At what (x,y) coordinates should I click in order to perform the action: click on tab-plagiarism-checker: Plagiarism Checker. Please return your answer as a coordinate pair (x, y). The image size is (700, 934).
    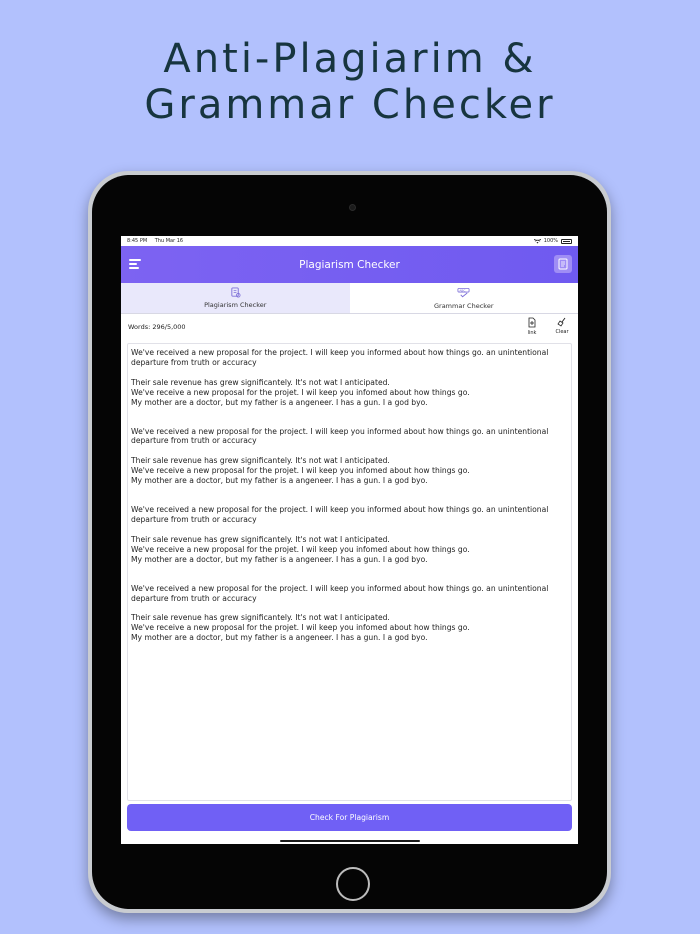
    Looking at the image, I should click on (235, 298).